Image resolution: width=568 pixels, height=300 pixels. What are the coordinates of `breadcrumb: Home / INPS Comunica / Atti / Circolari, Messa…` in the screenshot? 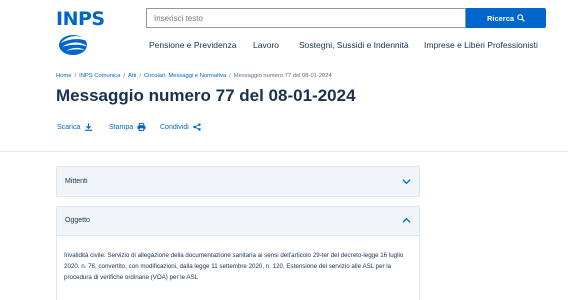 It's located at (194, 76).